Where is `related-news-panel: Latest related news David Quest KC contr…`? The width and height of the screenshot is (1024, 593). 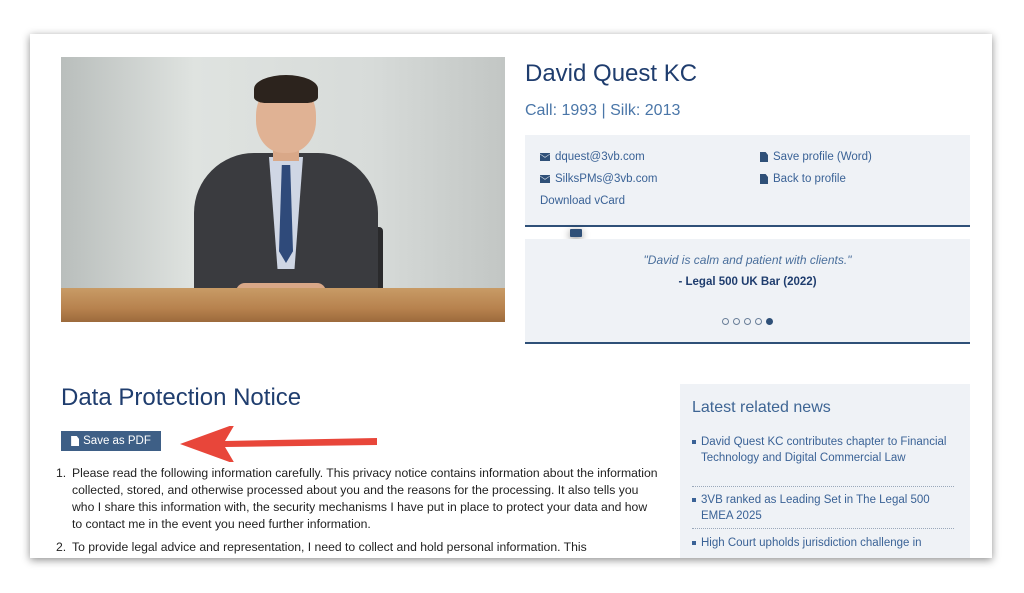 related-news-panel: Latest related news David Quest KC contr… is located at coordinates (825, 471).